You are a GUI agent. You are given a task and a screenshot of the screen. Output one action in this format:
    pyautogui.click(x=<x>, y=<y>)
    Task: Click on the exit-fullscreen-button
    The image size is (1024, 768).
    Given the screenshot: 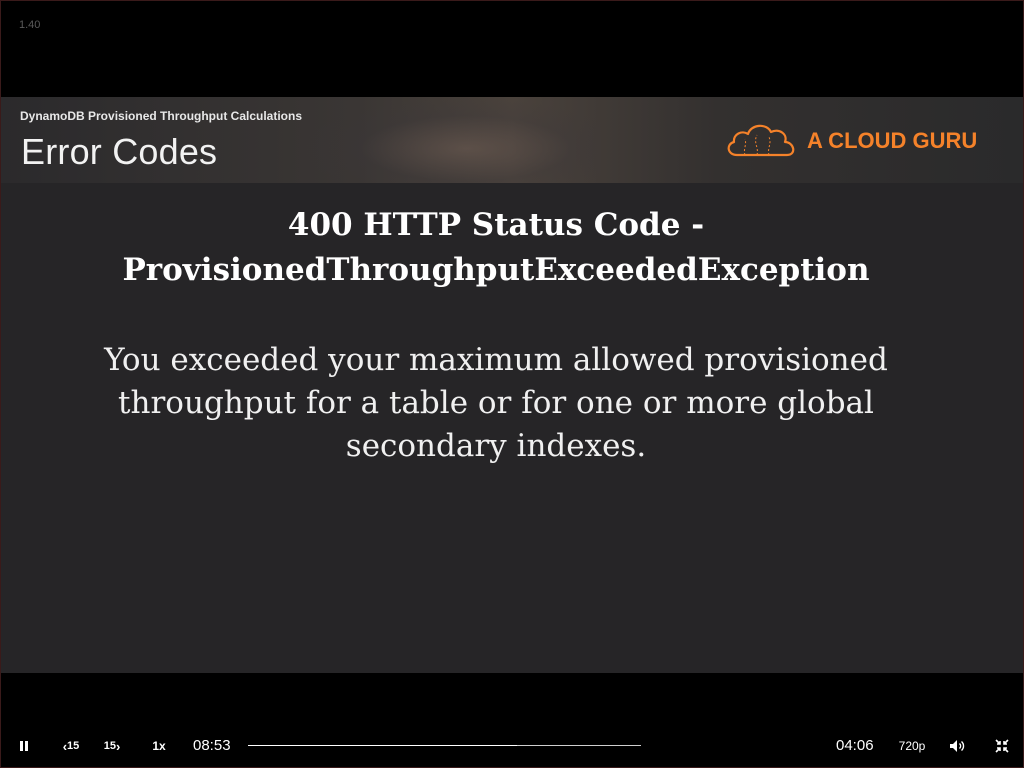 What is the action you would take?
    pyautogui.click(x=1002, y=746)
    